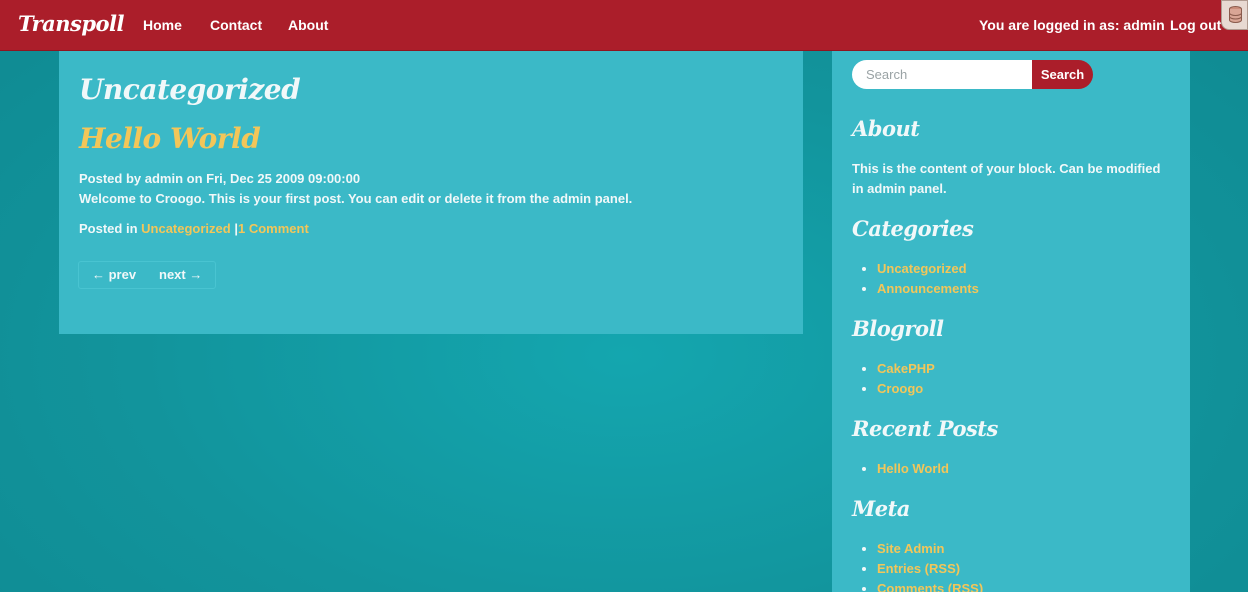 This screenshot has width=1248, height=592. Describe the element at coordinates (147, 275) in the screenshot. I see `post-pager: ← prev next →` at that location.